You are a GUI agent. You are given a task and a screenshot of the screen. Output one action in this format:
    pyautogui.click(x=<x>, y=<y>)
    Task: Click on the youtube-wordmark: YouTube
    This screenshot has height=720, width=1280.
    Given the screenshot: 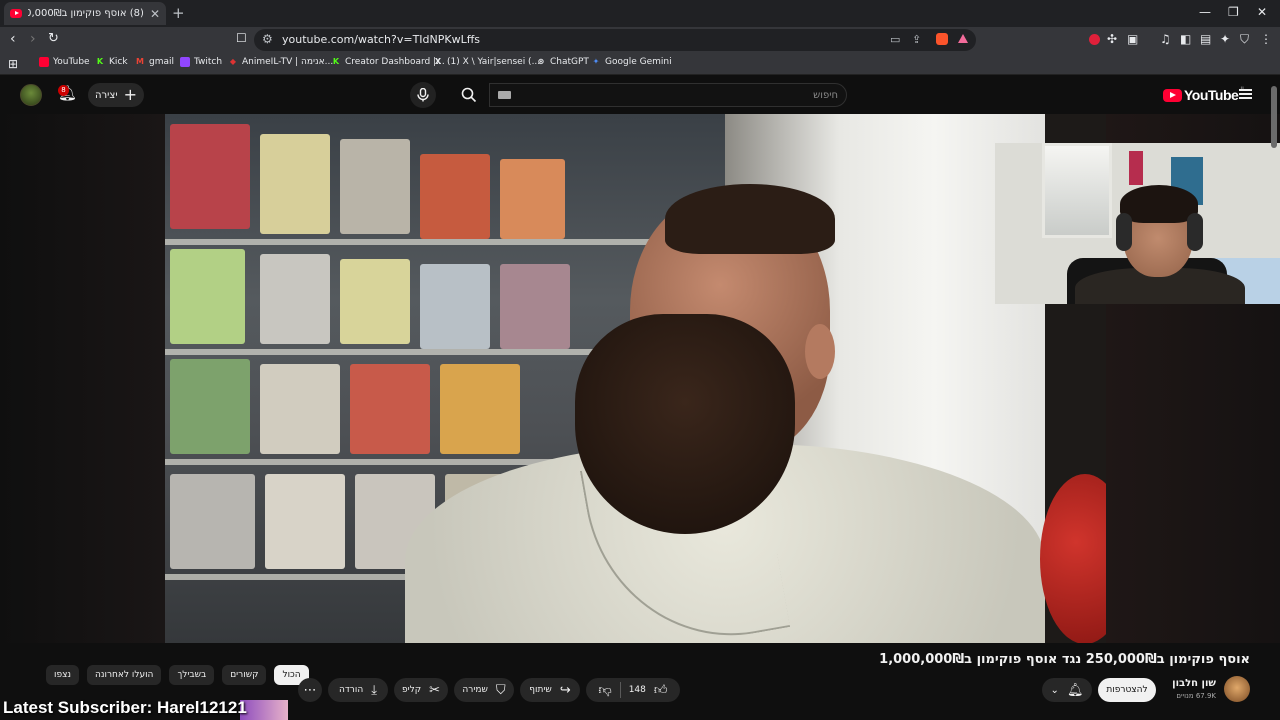 What is the action you would take?
    pyautogui.click(x=1211, y=95)
    